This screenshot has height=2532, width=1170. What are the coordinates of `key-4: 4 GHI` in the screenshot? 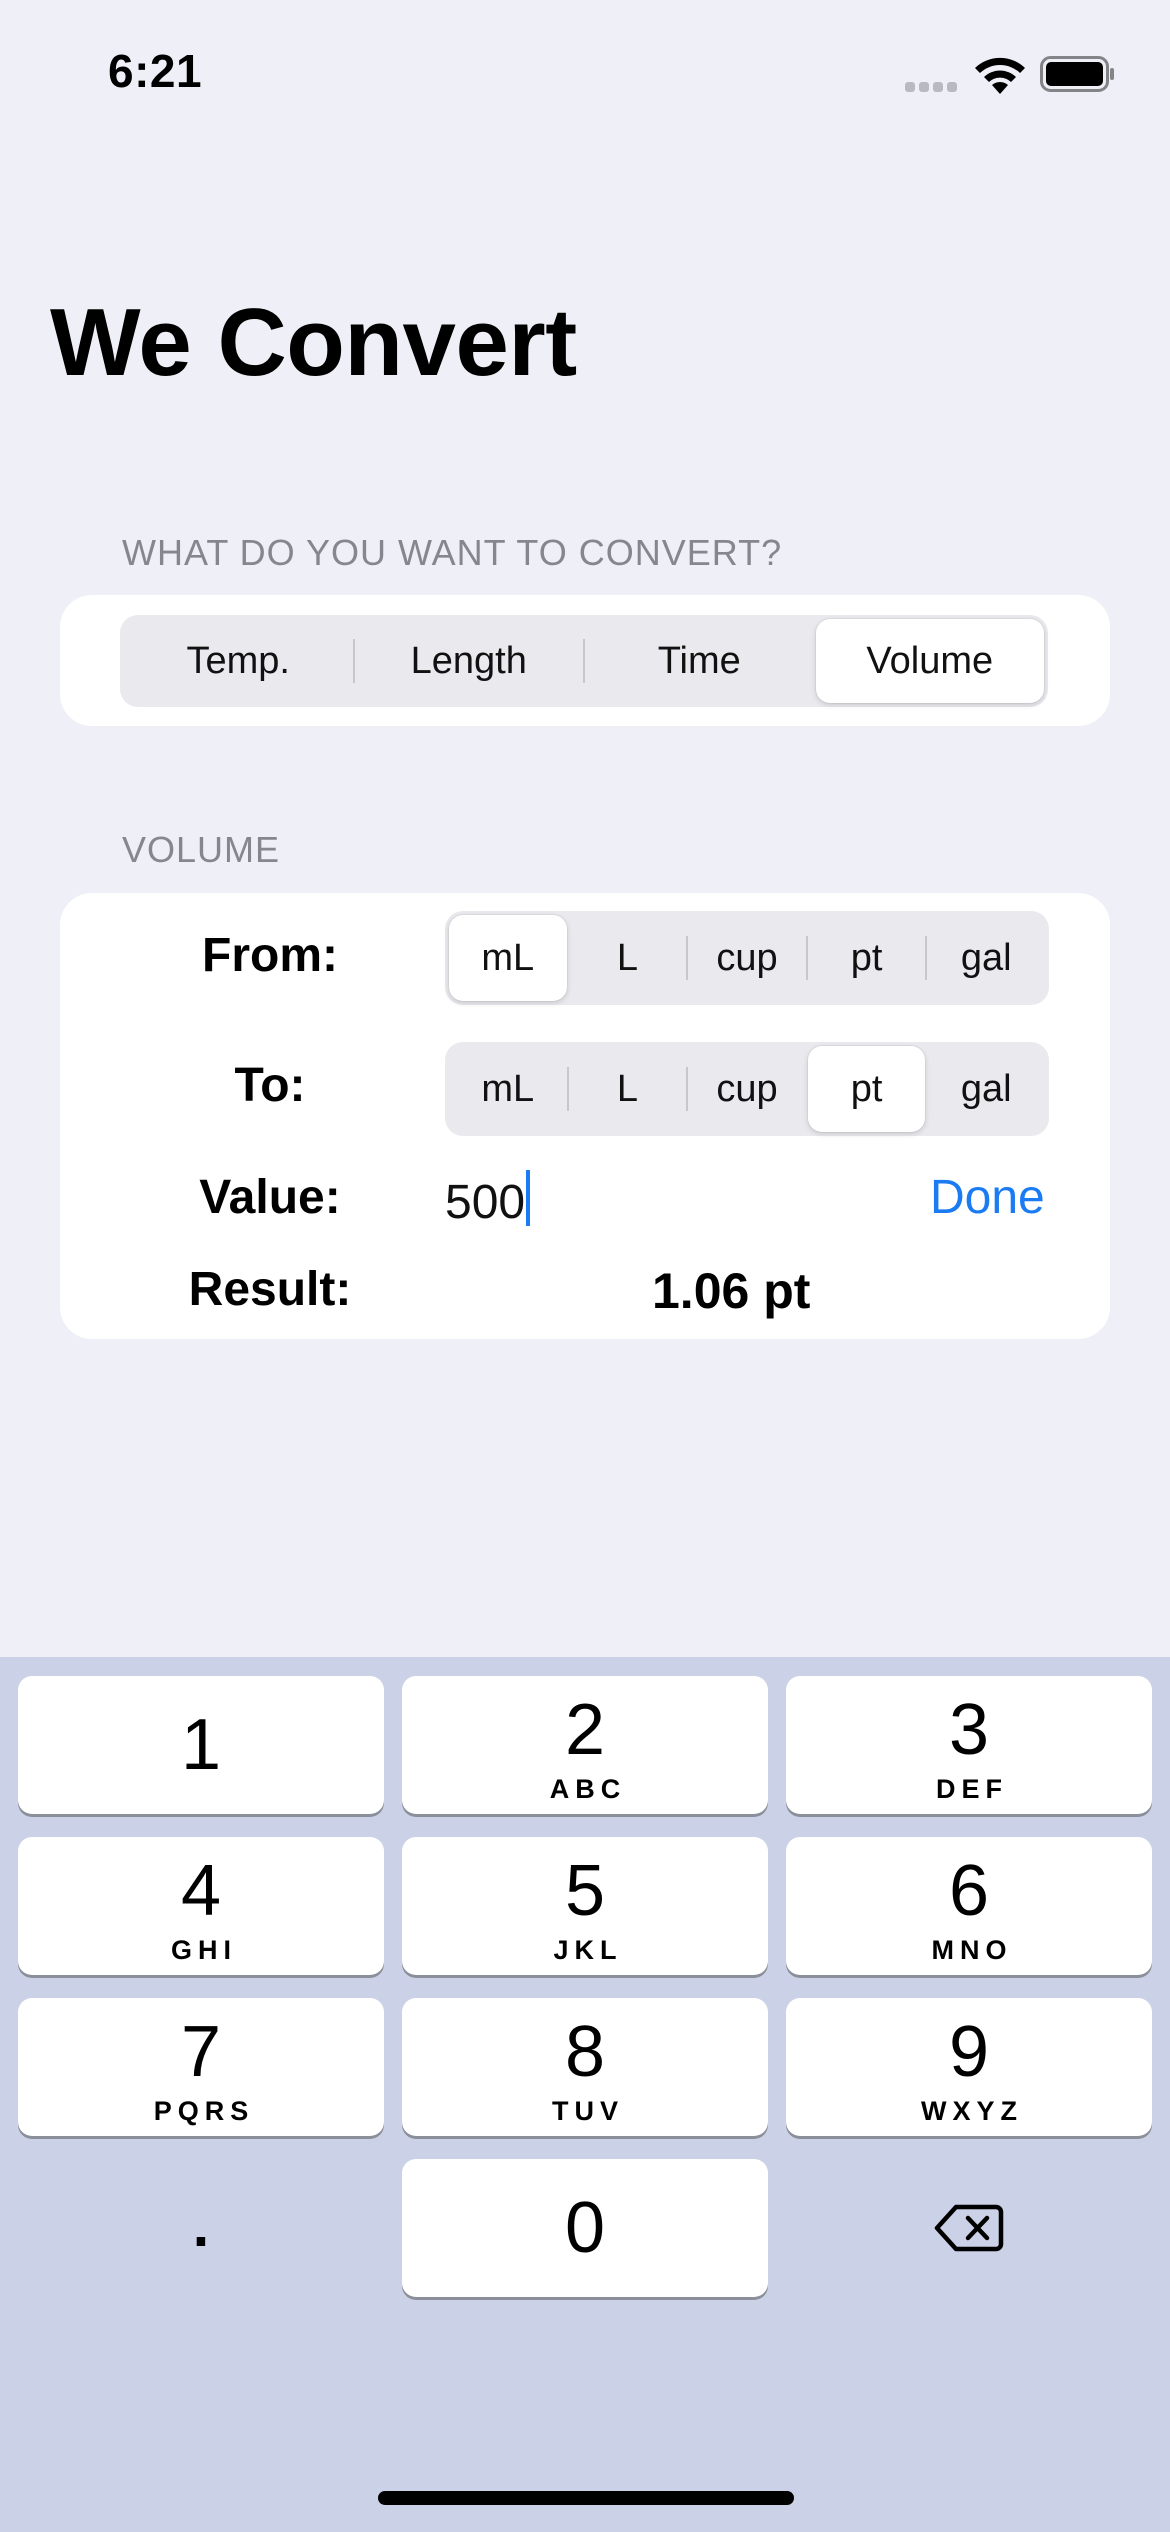 It's located at (201, 1906).